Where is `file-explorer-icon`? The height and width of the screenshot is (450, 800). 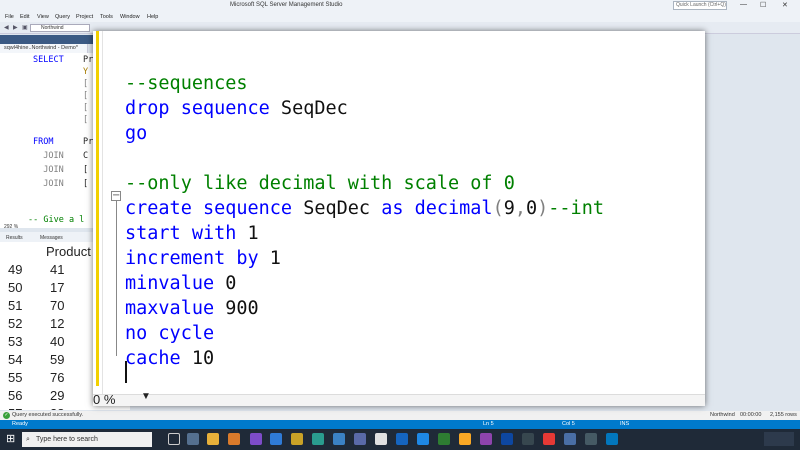
file-explorer-icon is located at coordinates (213, 439).